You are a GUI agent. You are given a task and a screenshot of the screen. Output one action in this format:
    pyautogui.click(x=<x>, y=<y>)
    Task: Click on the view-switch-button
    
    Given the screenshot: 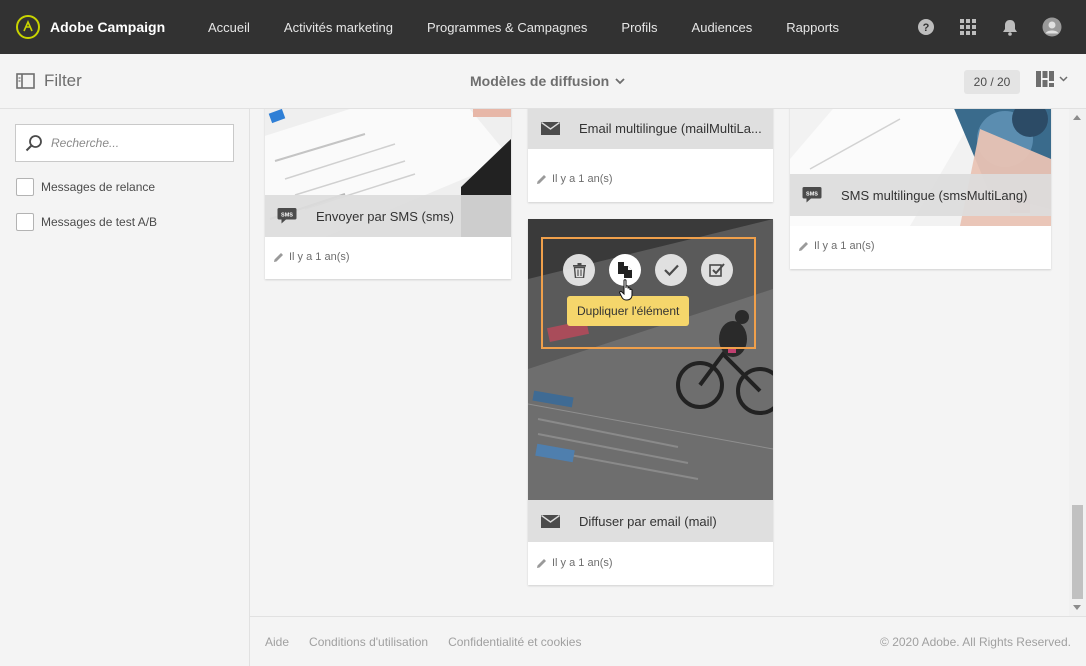 What is the action you would take?
    pyautogui.click(x=1052, y=79)
    